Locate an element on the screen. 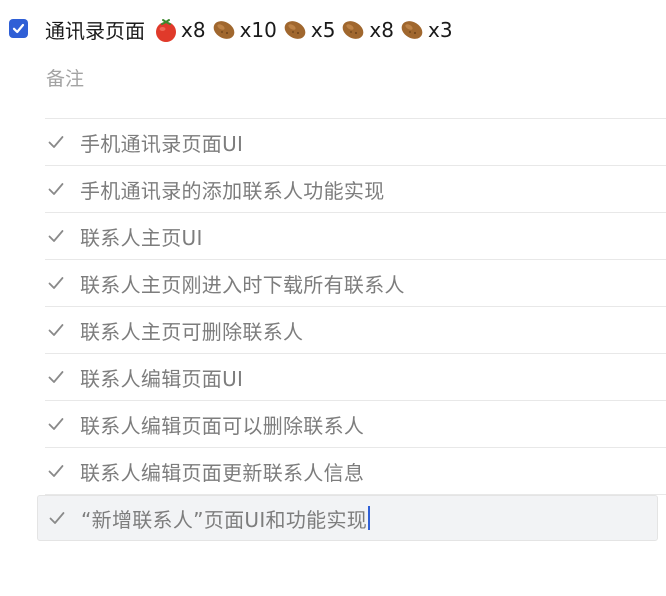 The height and width of the screenshot is (596, 666). subtask-label: 手机通讯录页面UI is located at coordinates (162, 143).